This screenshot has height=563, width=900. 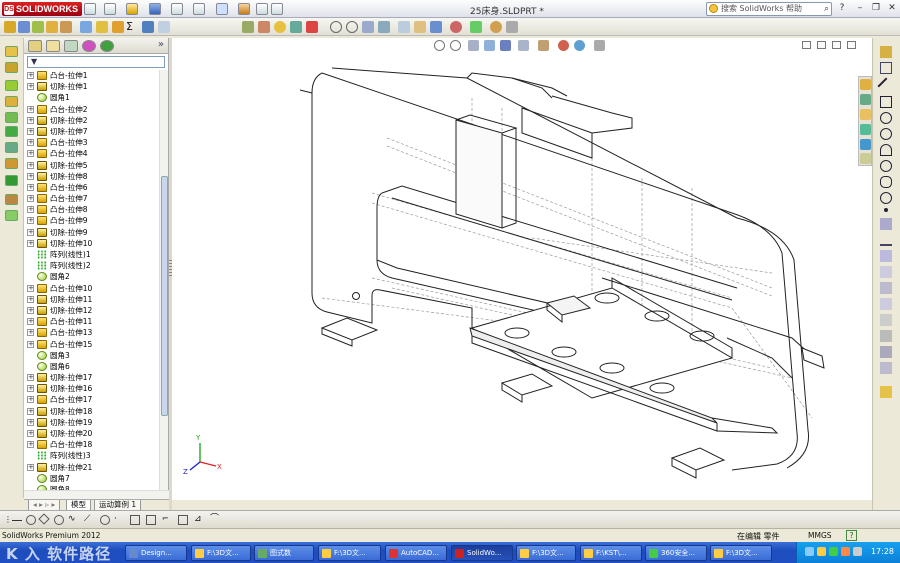 What do you see at coordinates (91, 165) in the screenshot?
I see `feature-tree-item: + 切除-拉伸5` at bounding box center [91, 165].